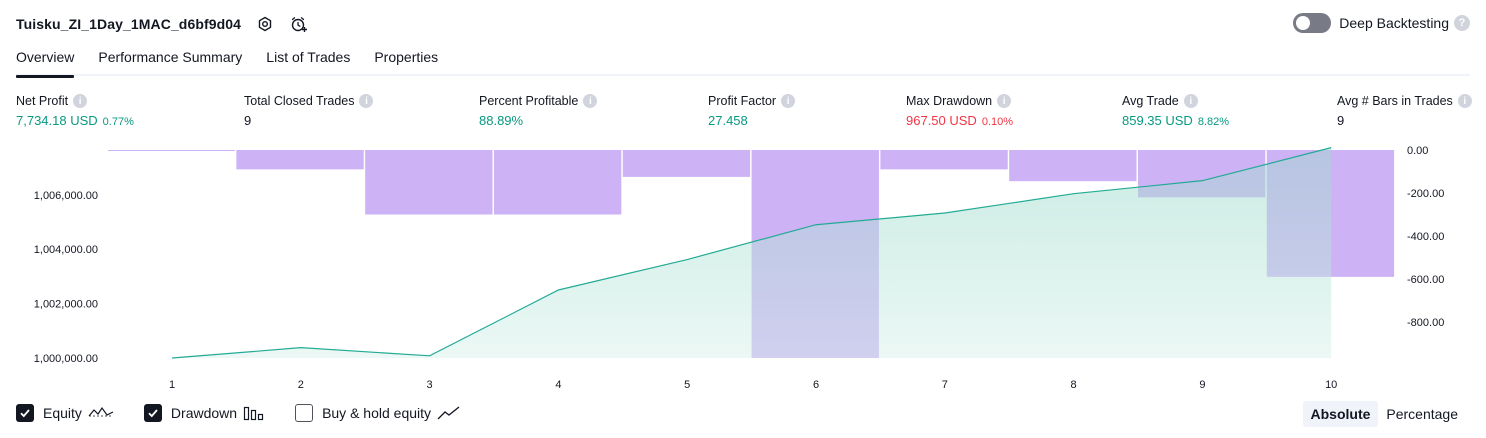 The width and height of the screenshot is (1486, 438). What do you see at coordinates (1425, 280) in the screenshot?
I see `right-axis-tick: -600.00` at bounding box center [1425, 280].